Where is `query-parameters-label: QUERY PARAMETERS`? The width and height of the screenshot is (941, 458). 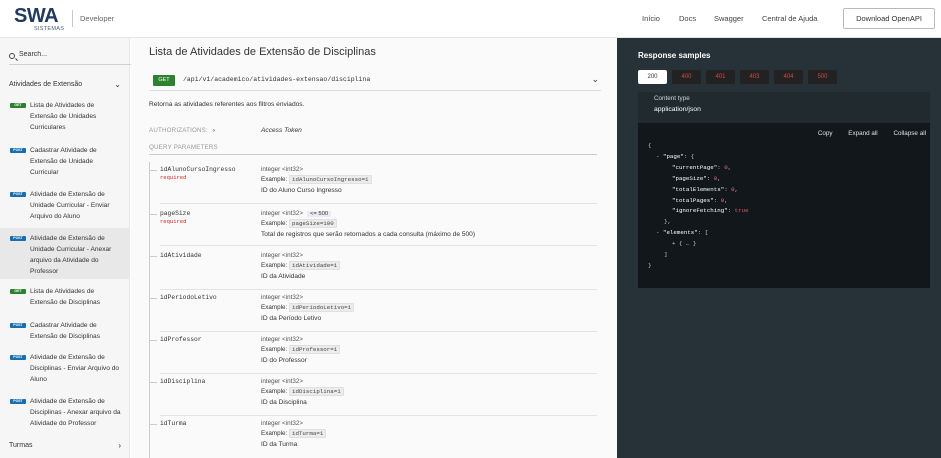
query-parameters-label: QUERY PARAMETERS is located at coordinates (183, 147).